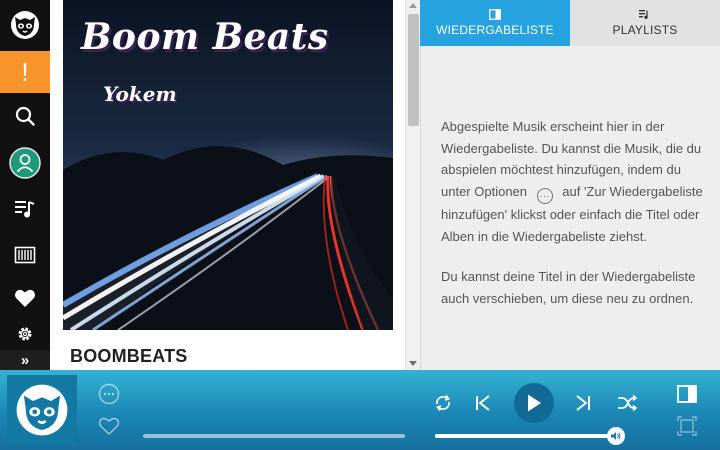 This screenshot has height=450, width=720. I want to click on search-icon, so click(25, 116).